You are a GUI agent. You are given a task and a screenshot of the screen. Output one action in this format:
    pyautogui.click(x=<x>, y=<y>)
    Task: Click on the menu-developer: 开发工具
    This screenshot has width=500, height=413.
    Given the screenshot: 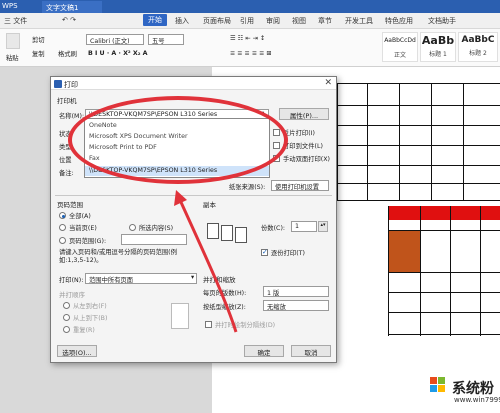 What is the action you would take?
    pyautogui.click(x=359, y=21)
    